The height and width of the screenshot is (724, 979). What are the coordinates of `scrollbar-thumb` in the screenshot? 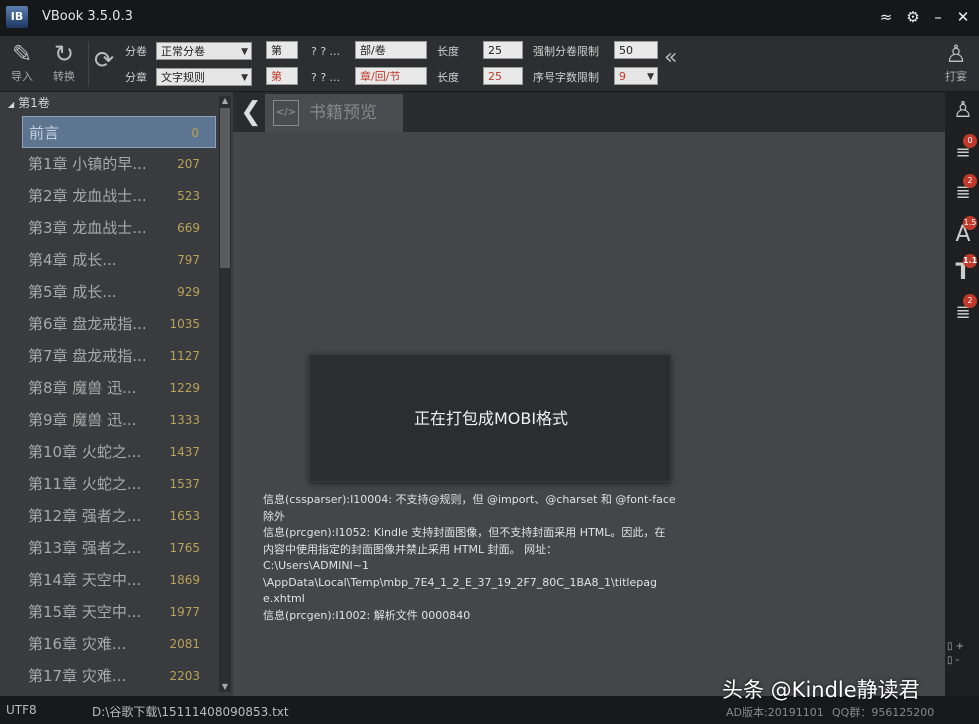 It's located at (225, 188).